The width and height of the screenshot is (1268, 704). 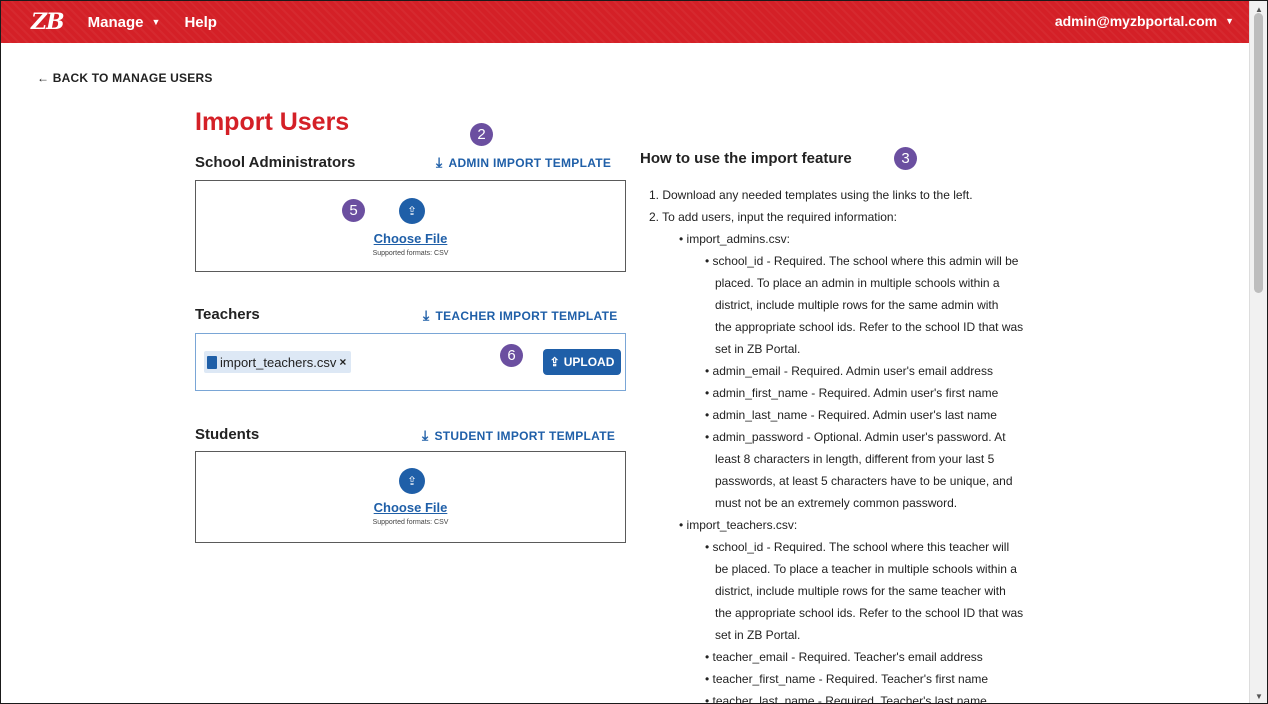 I want to click on annotation-badge-6: 6, so click(x=511, y=355).